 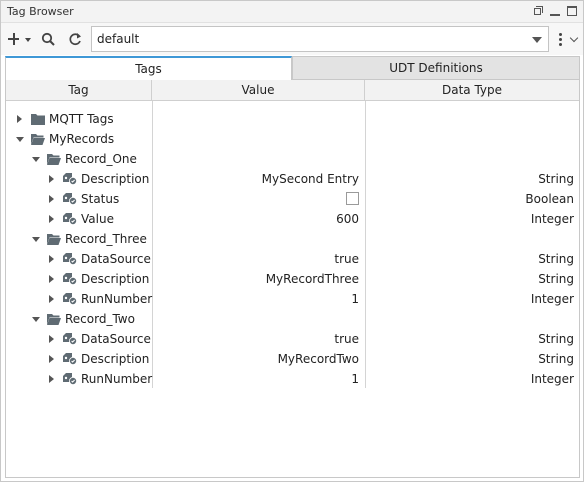 I want to click on tag-cell: Status, so click(x=79, y=199).